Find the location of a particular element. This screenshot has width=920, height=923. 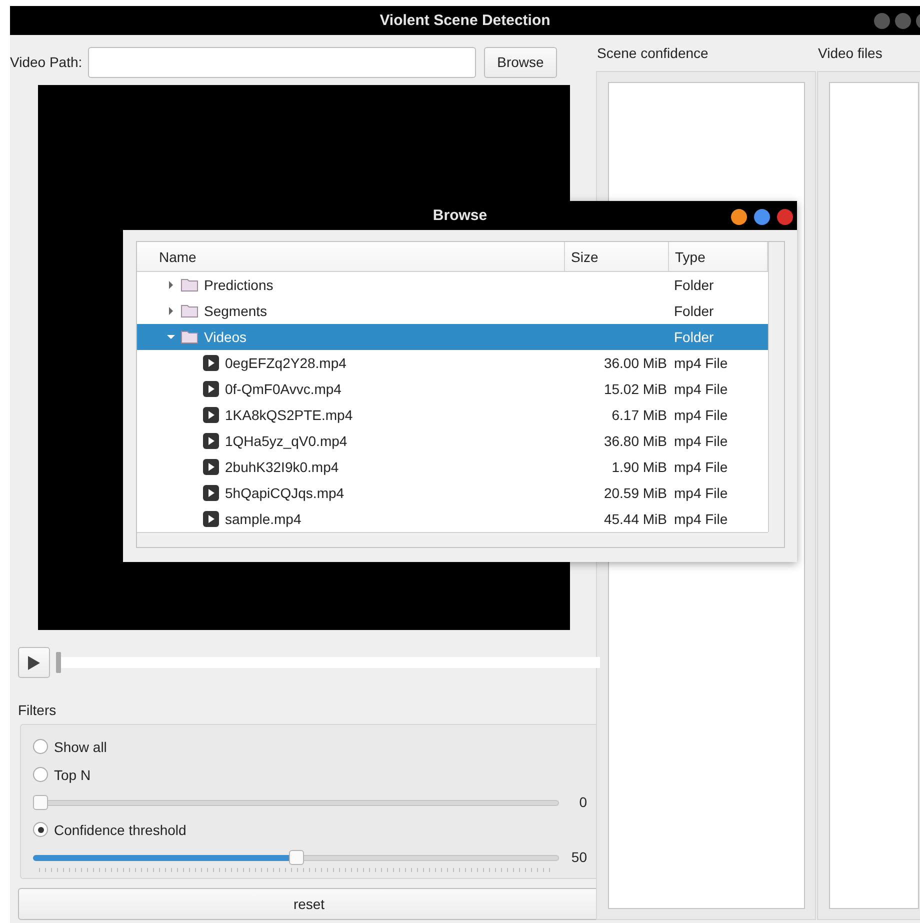

seek-handle is located at coordinates (58, 662).